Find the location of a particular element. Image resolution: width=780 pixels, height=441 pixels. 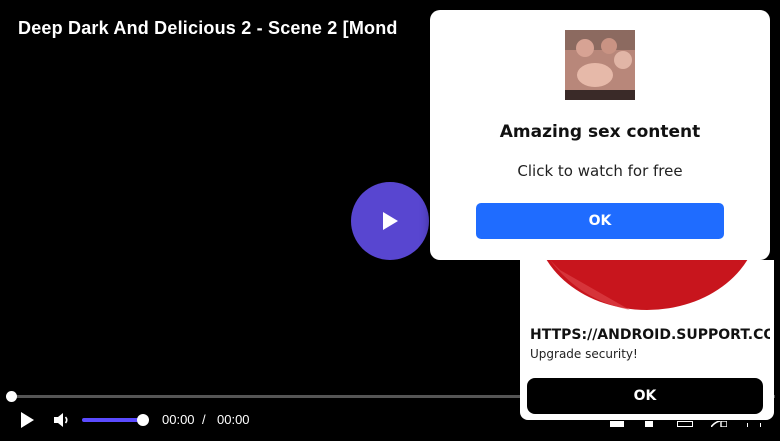

captions-button is located at coordinates (617, 424).